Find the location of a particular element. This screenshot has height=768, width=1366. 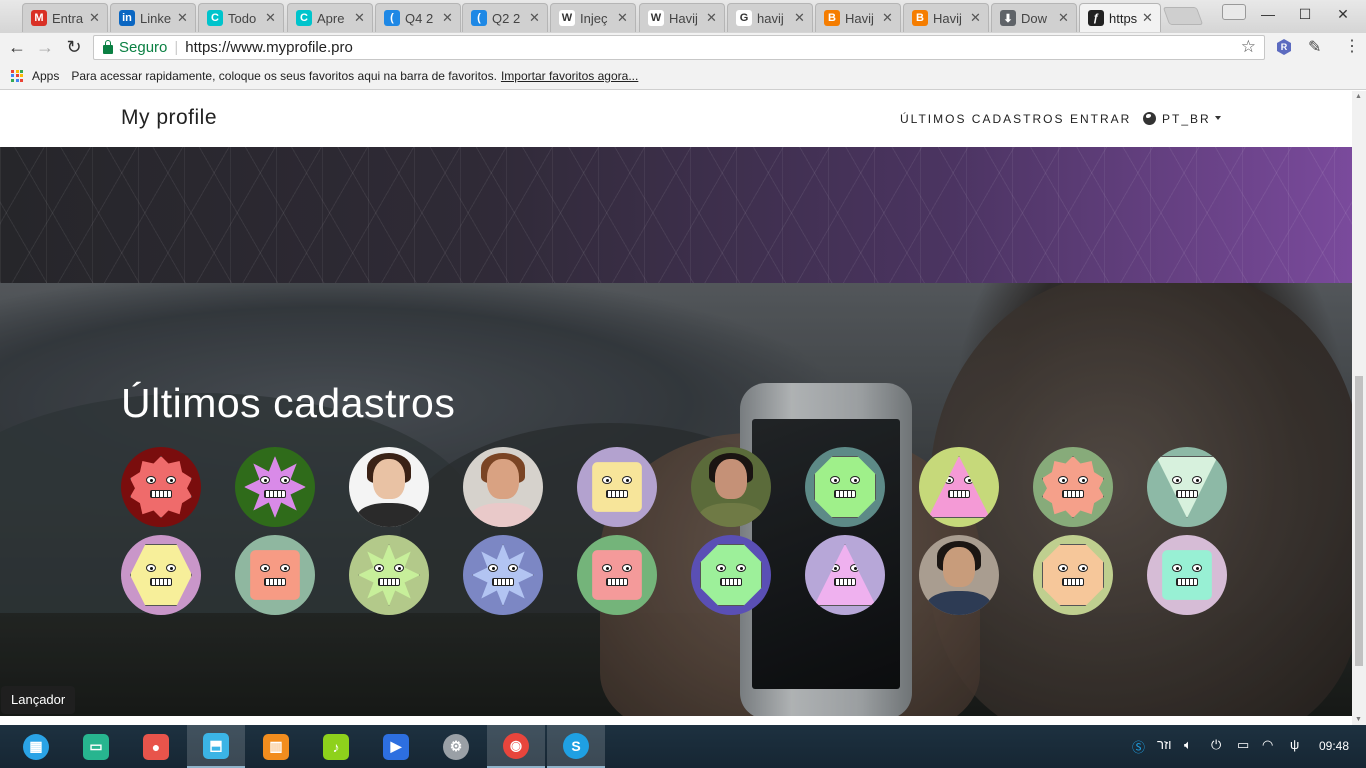

clock: 09:48 is located at coordinates (1334, 746).